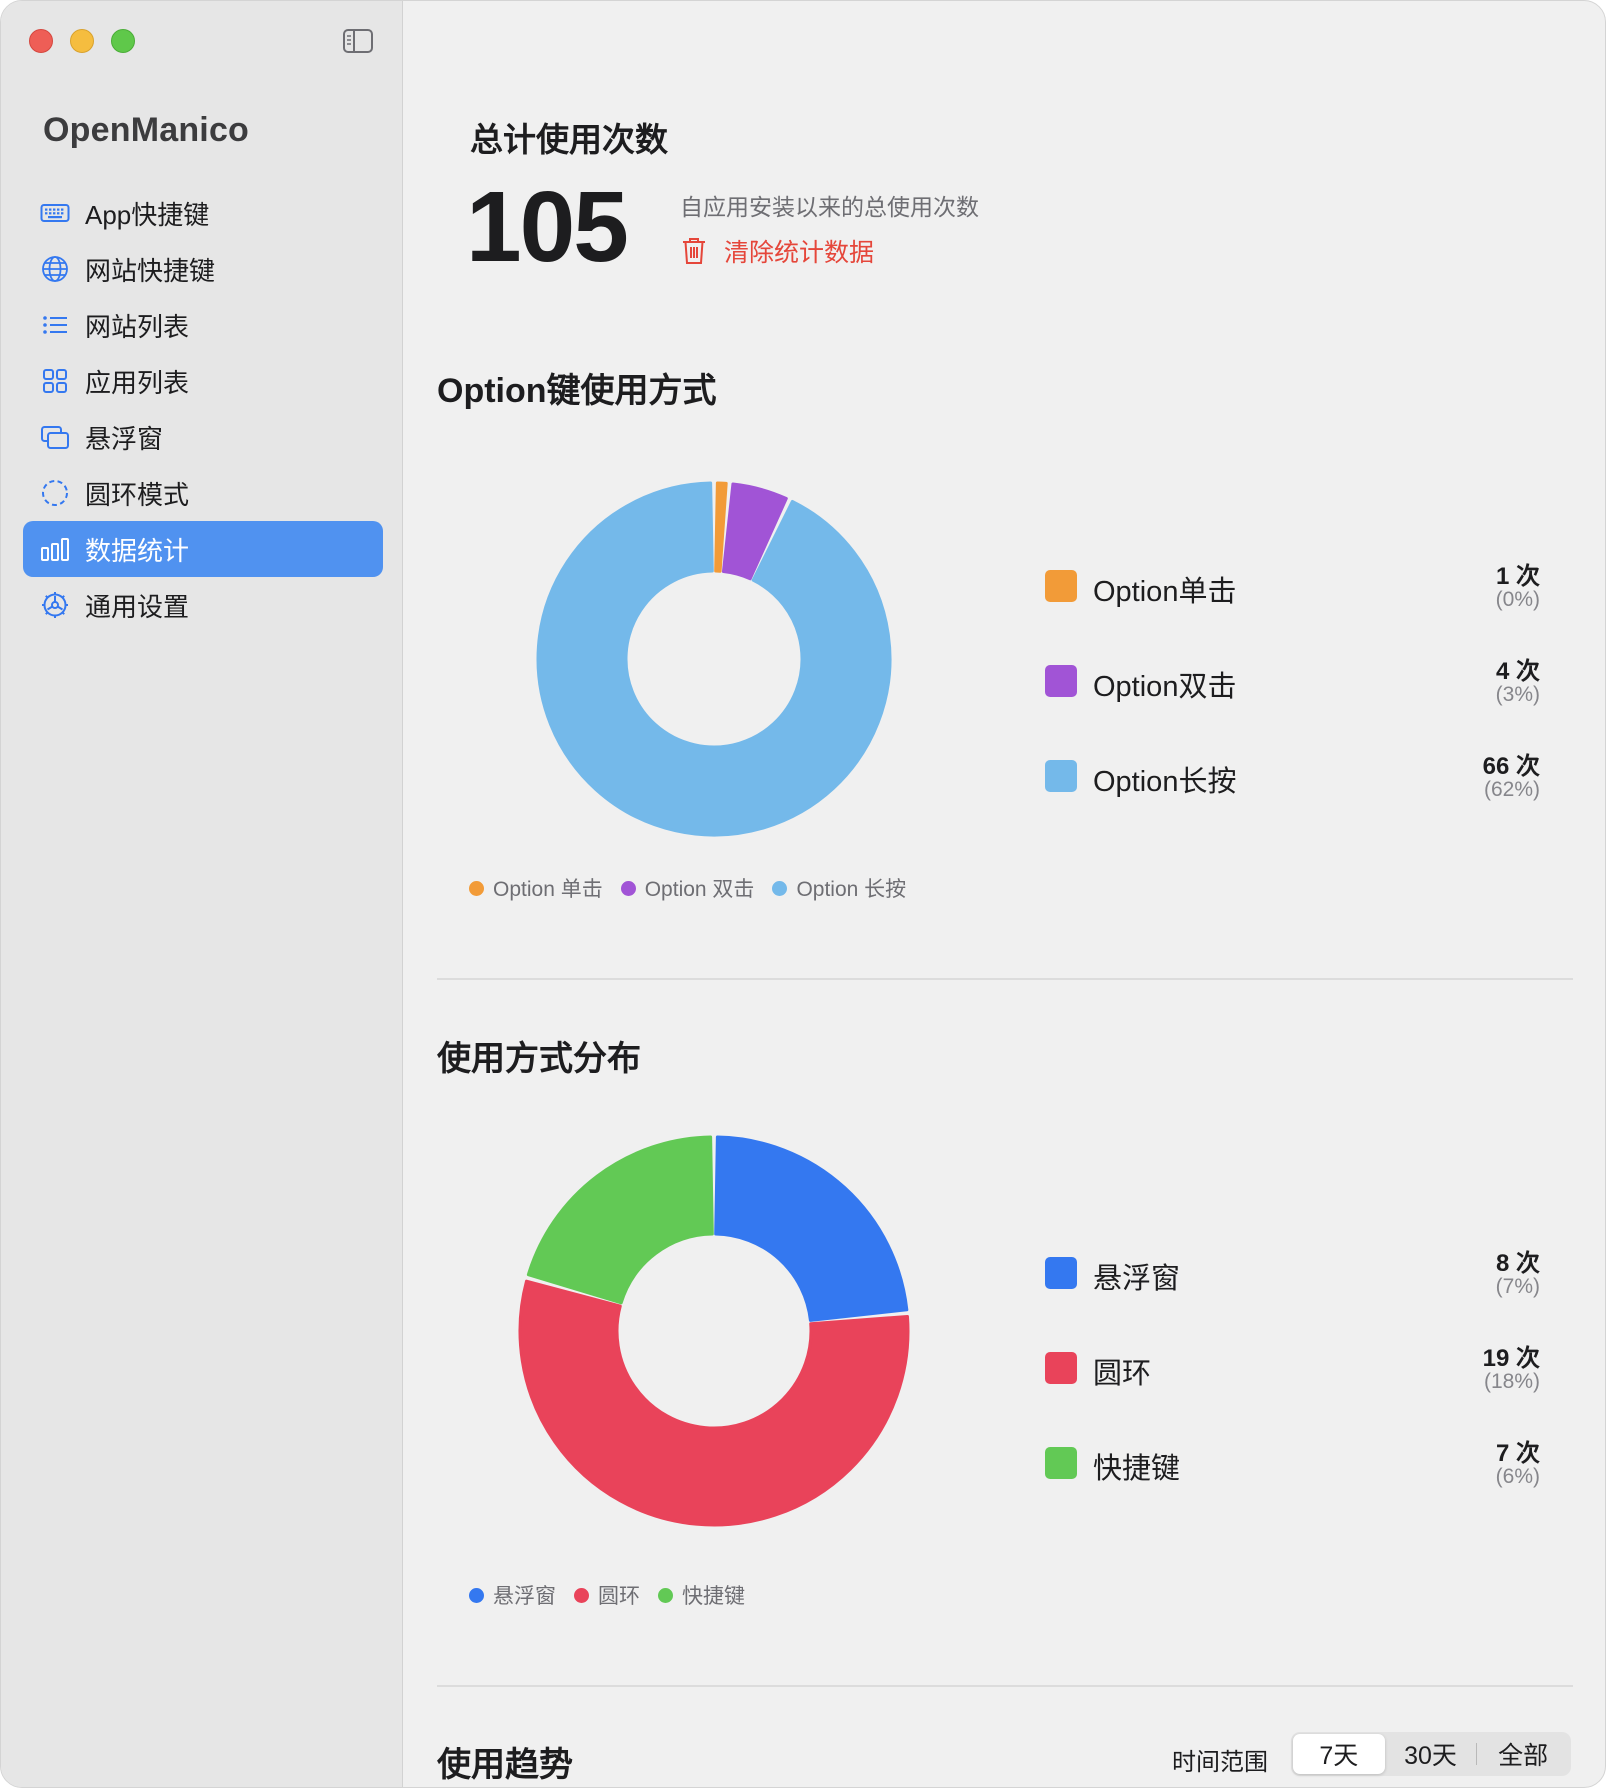 The image size is (1606, 1788). I want to click on sidebar-item-label: 应用列表, so click(137, 382).